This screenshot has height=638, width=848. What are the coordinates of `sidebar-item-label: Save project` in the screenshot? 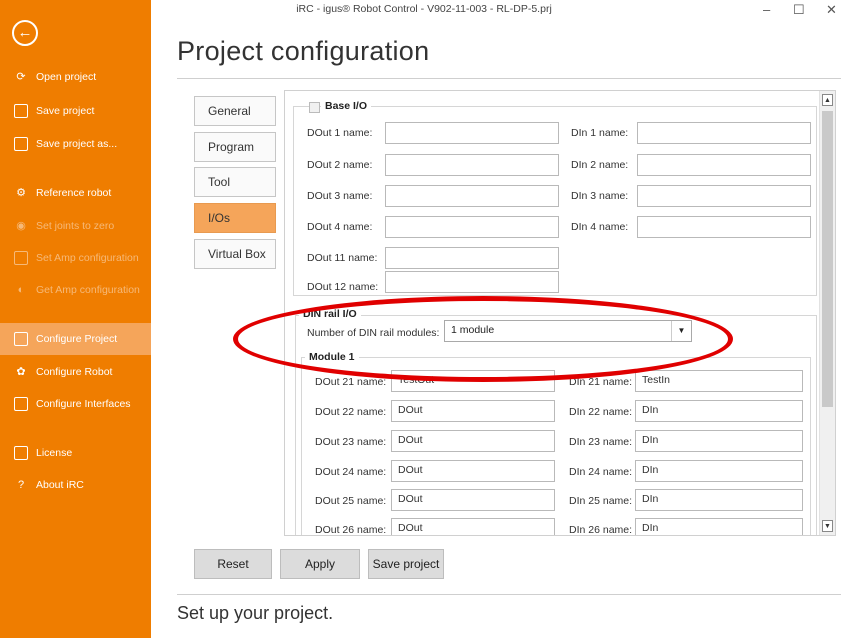 It's located at (65, 111).